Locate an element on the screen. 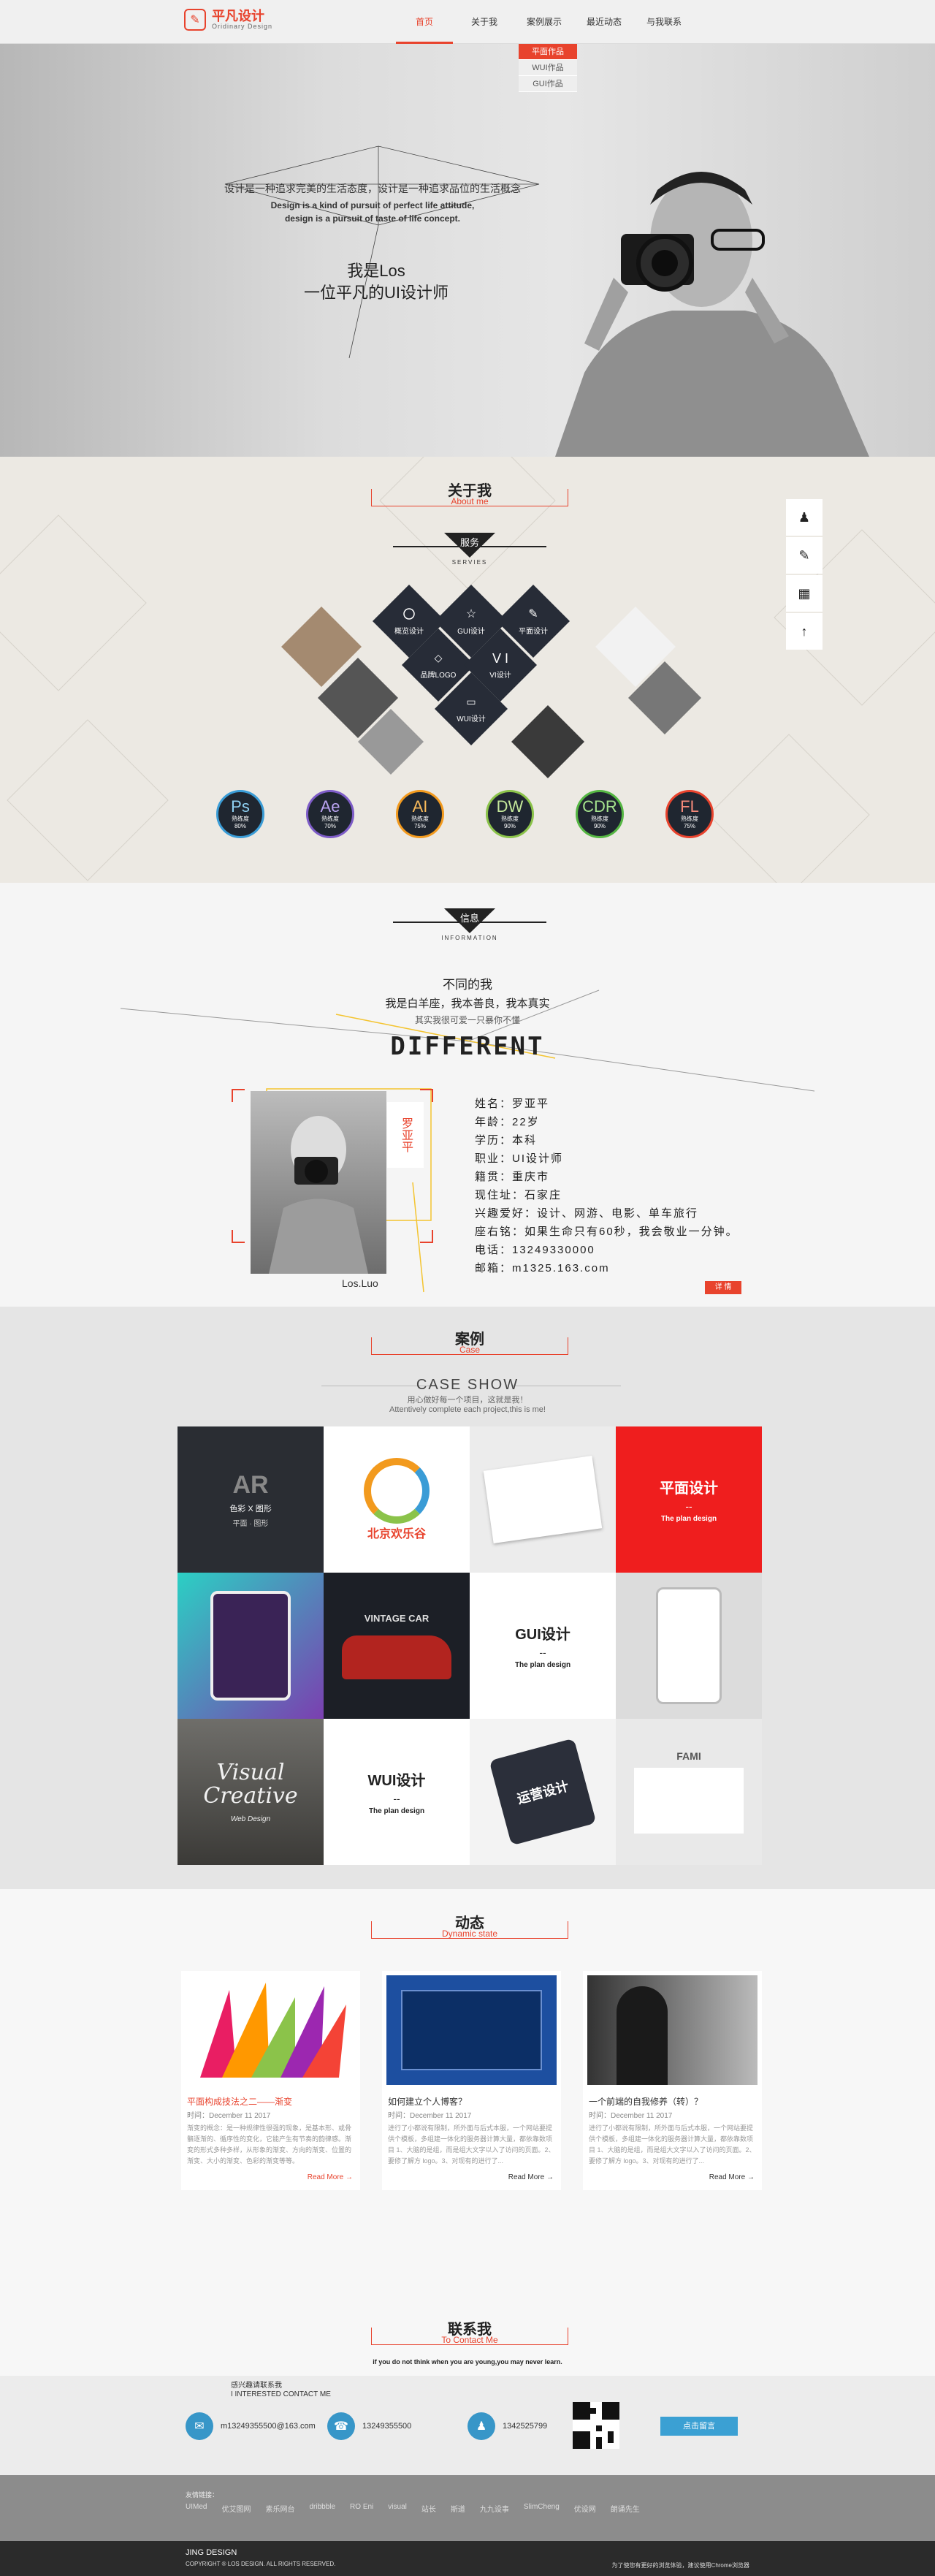 This screenshot has width=935, height=2576. skill-ae: Ae 熟练度 70% is located at coordinates (330, 814).